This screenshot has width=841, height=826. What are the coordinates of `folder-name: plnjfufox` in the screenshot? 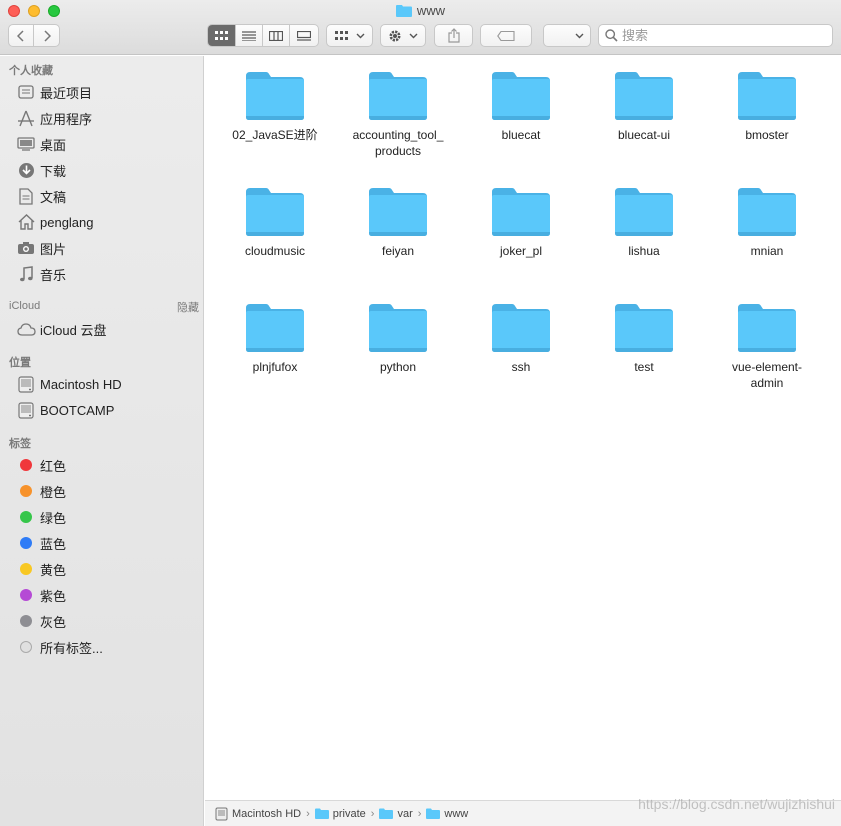 It's located at (275, 367).